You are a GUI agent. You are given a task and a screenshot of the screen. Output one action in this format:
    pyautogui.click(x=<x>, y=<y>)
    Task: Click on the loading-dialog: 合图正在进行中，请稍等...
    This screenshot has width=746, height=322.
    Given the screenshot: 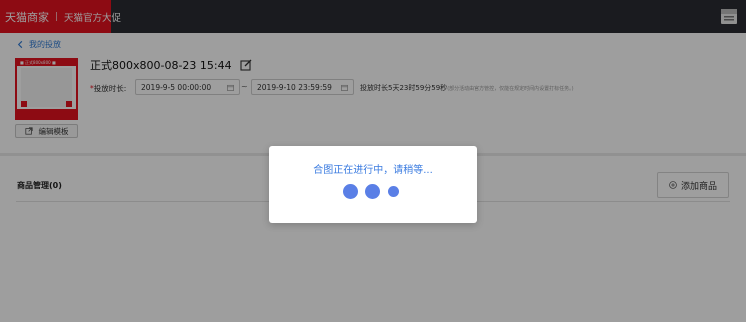 What is the action you would take?
    pyautogui.click(x=373, y=184)
    